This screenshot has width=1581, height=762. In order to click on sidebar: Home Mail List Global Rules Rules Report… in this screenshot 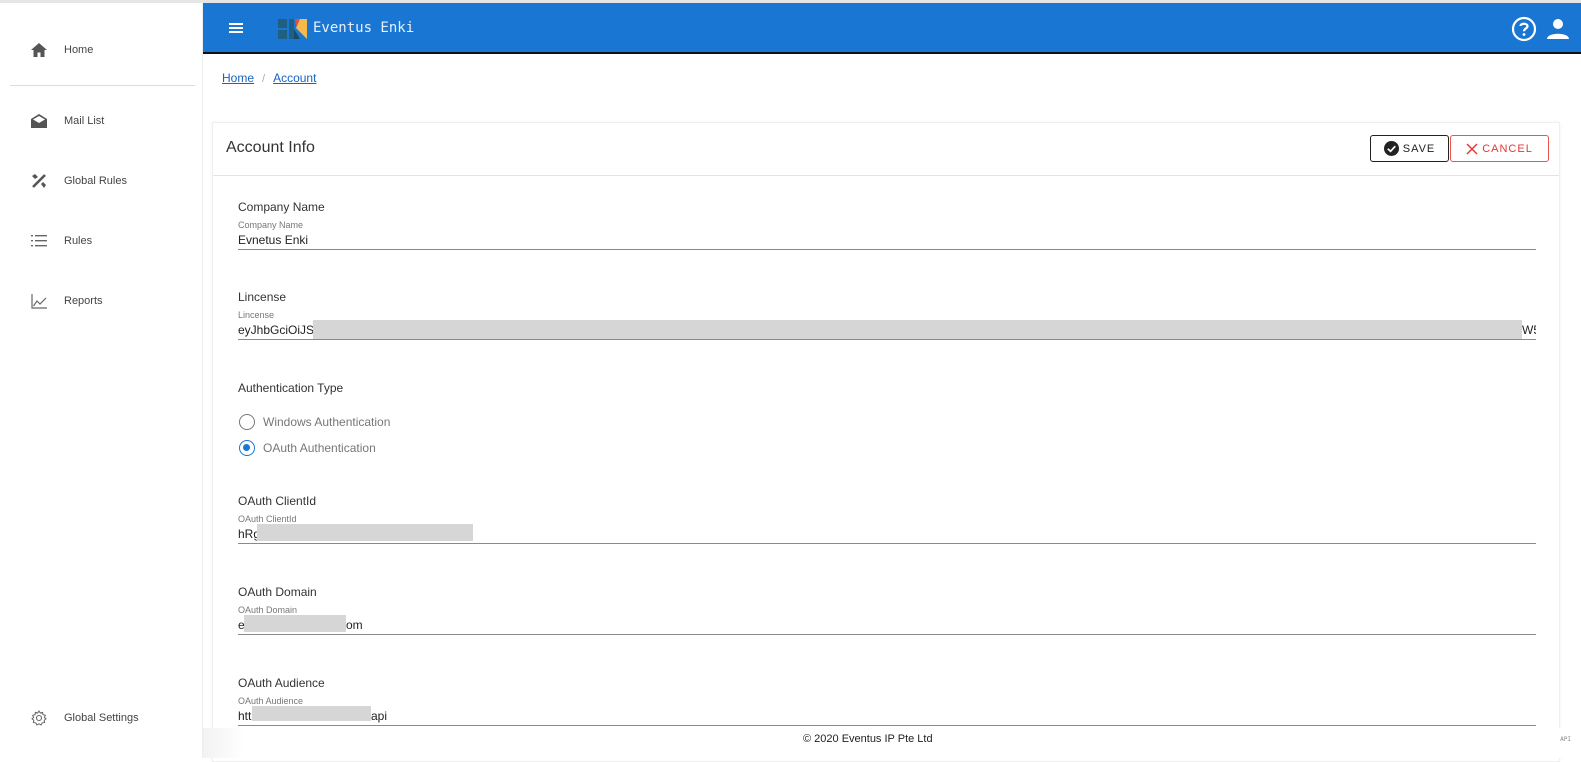, I will do `click(101, 380)`.